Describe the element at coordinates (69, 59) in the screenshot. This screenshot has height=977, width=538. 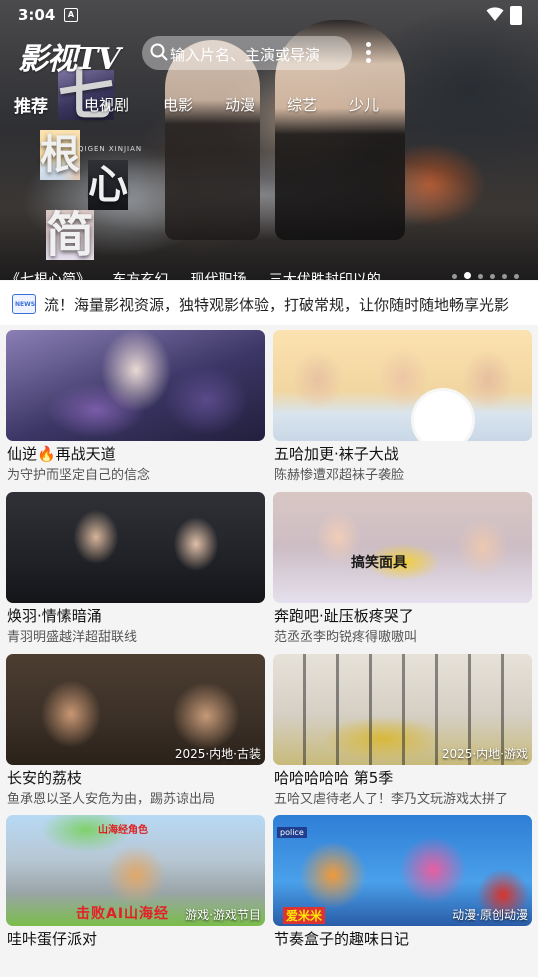
I see `app-logo: 影视TV` at that location.